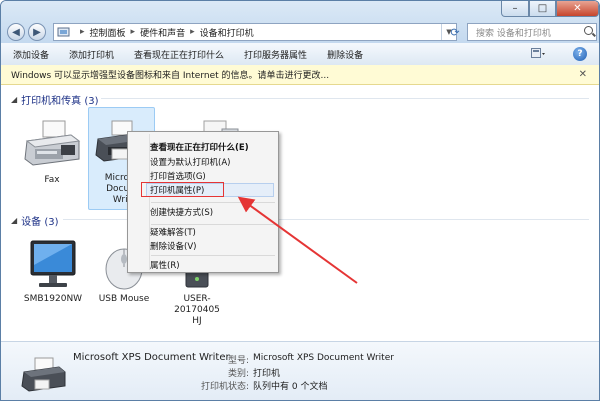 The image size is (600, 401). I want to click on breadcrumb-hardware-sound: 硬件和声音, so click(162, 32).